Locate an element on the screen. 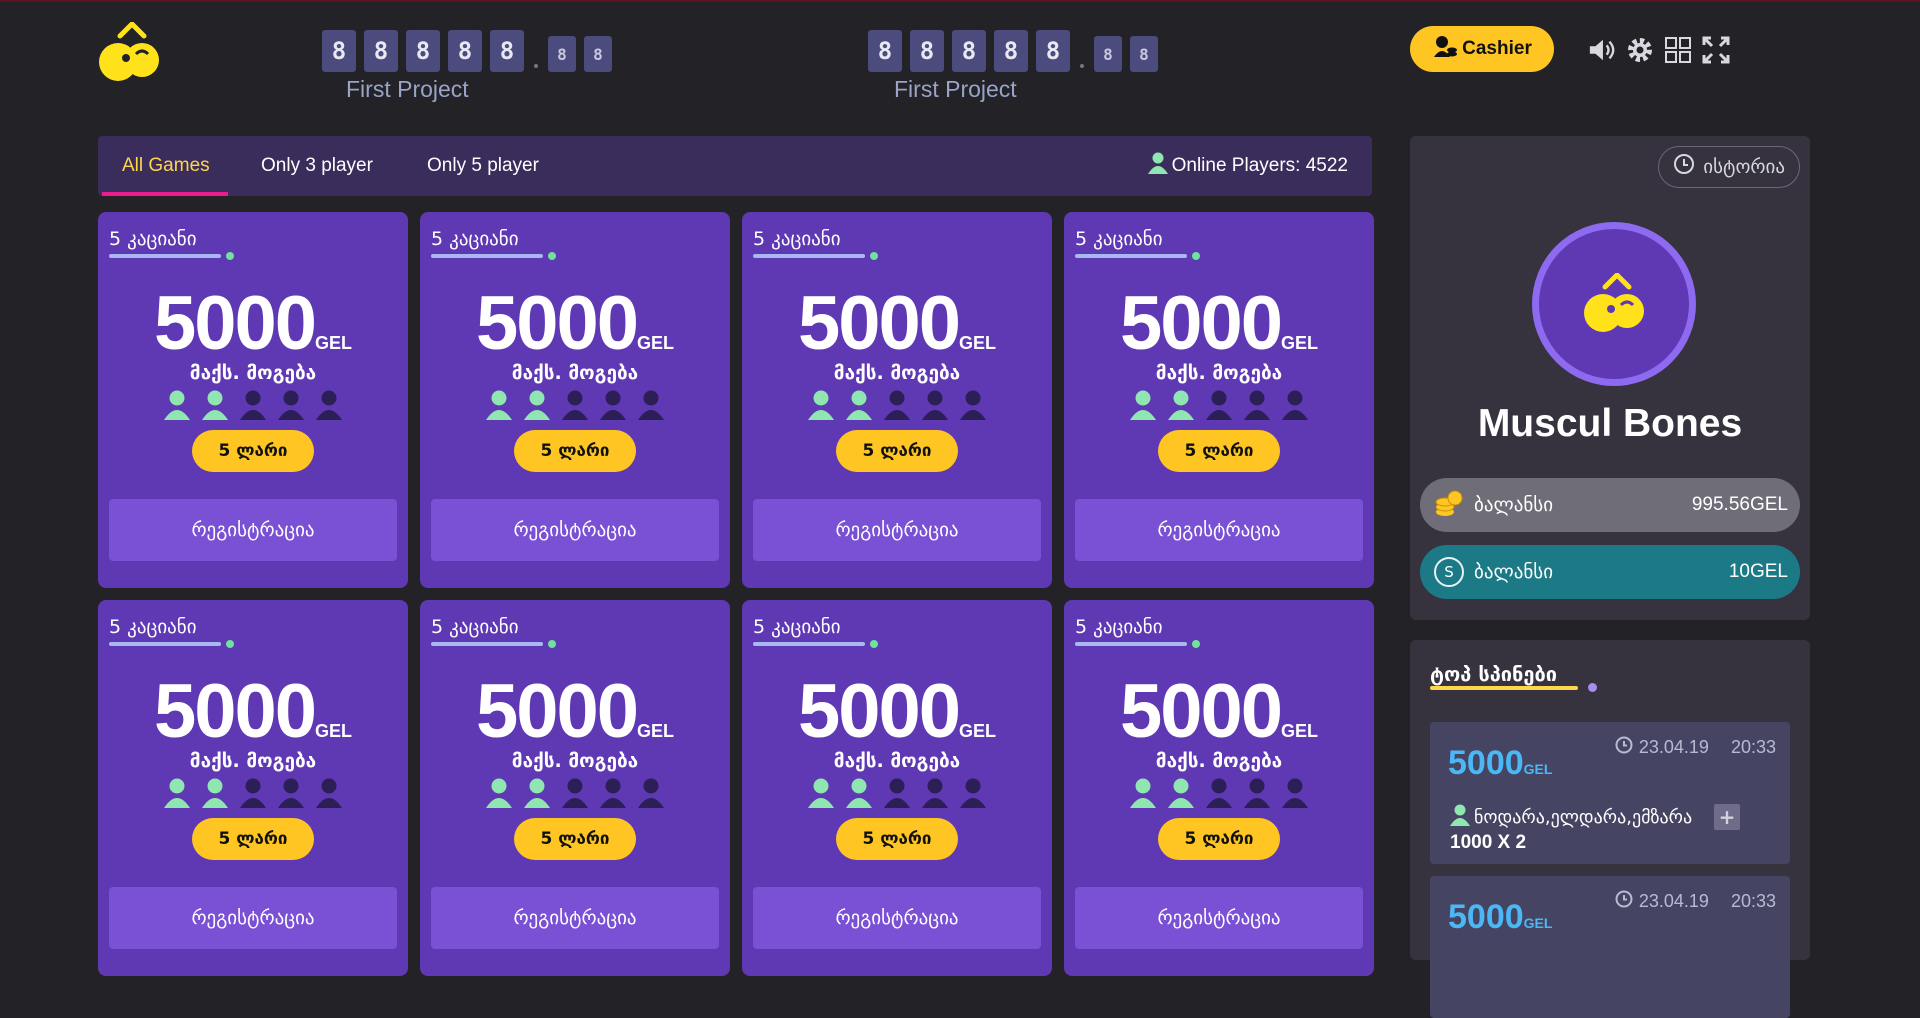 Image resolution: width=1920 pixels, height=1018 pixels. spin-players: ნოდარა,ელდარა,ემზარა is located at coordinates (1571, 817).